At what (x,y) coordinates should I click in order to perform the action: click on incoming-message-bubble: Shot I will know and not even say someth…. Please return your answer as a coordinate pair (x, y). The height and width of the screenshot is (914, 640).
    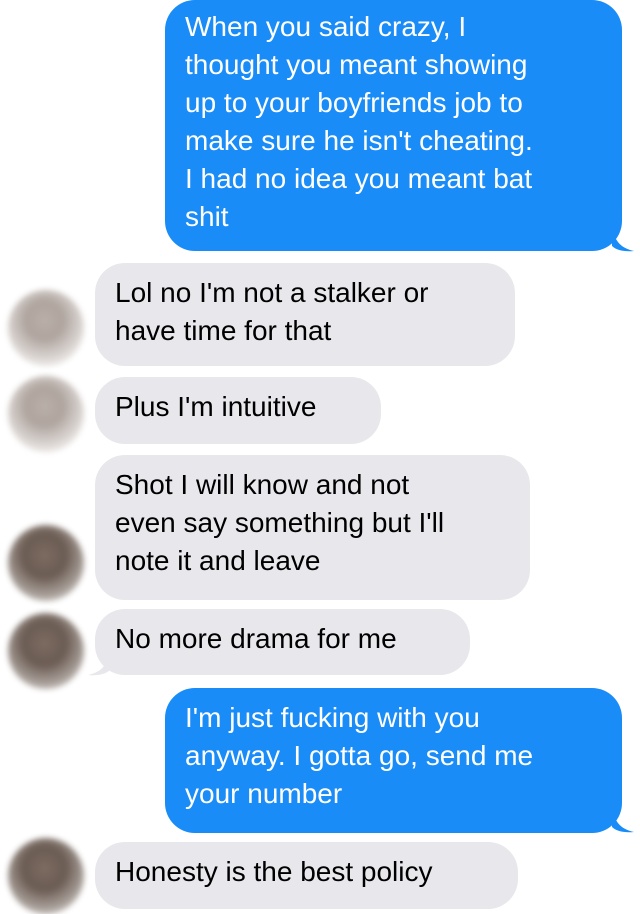
    Looking at the image, I should click on (312, 527).